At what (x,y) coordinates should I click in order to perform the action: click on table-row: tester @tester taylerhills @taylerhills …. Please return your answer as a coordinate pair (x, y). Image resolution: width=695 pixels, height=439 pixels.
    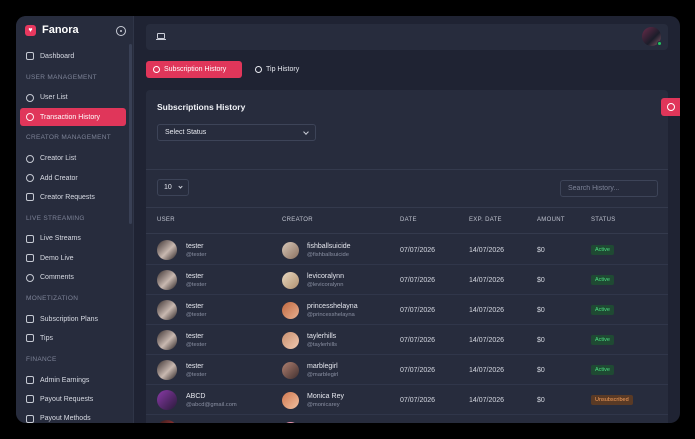
    Looking at the image, I should click on (407, 340).